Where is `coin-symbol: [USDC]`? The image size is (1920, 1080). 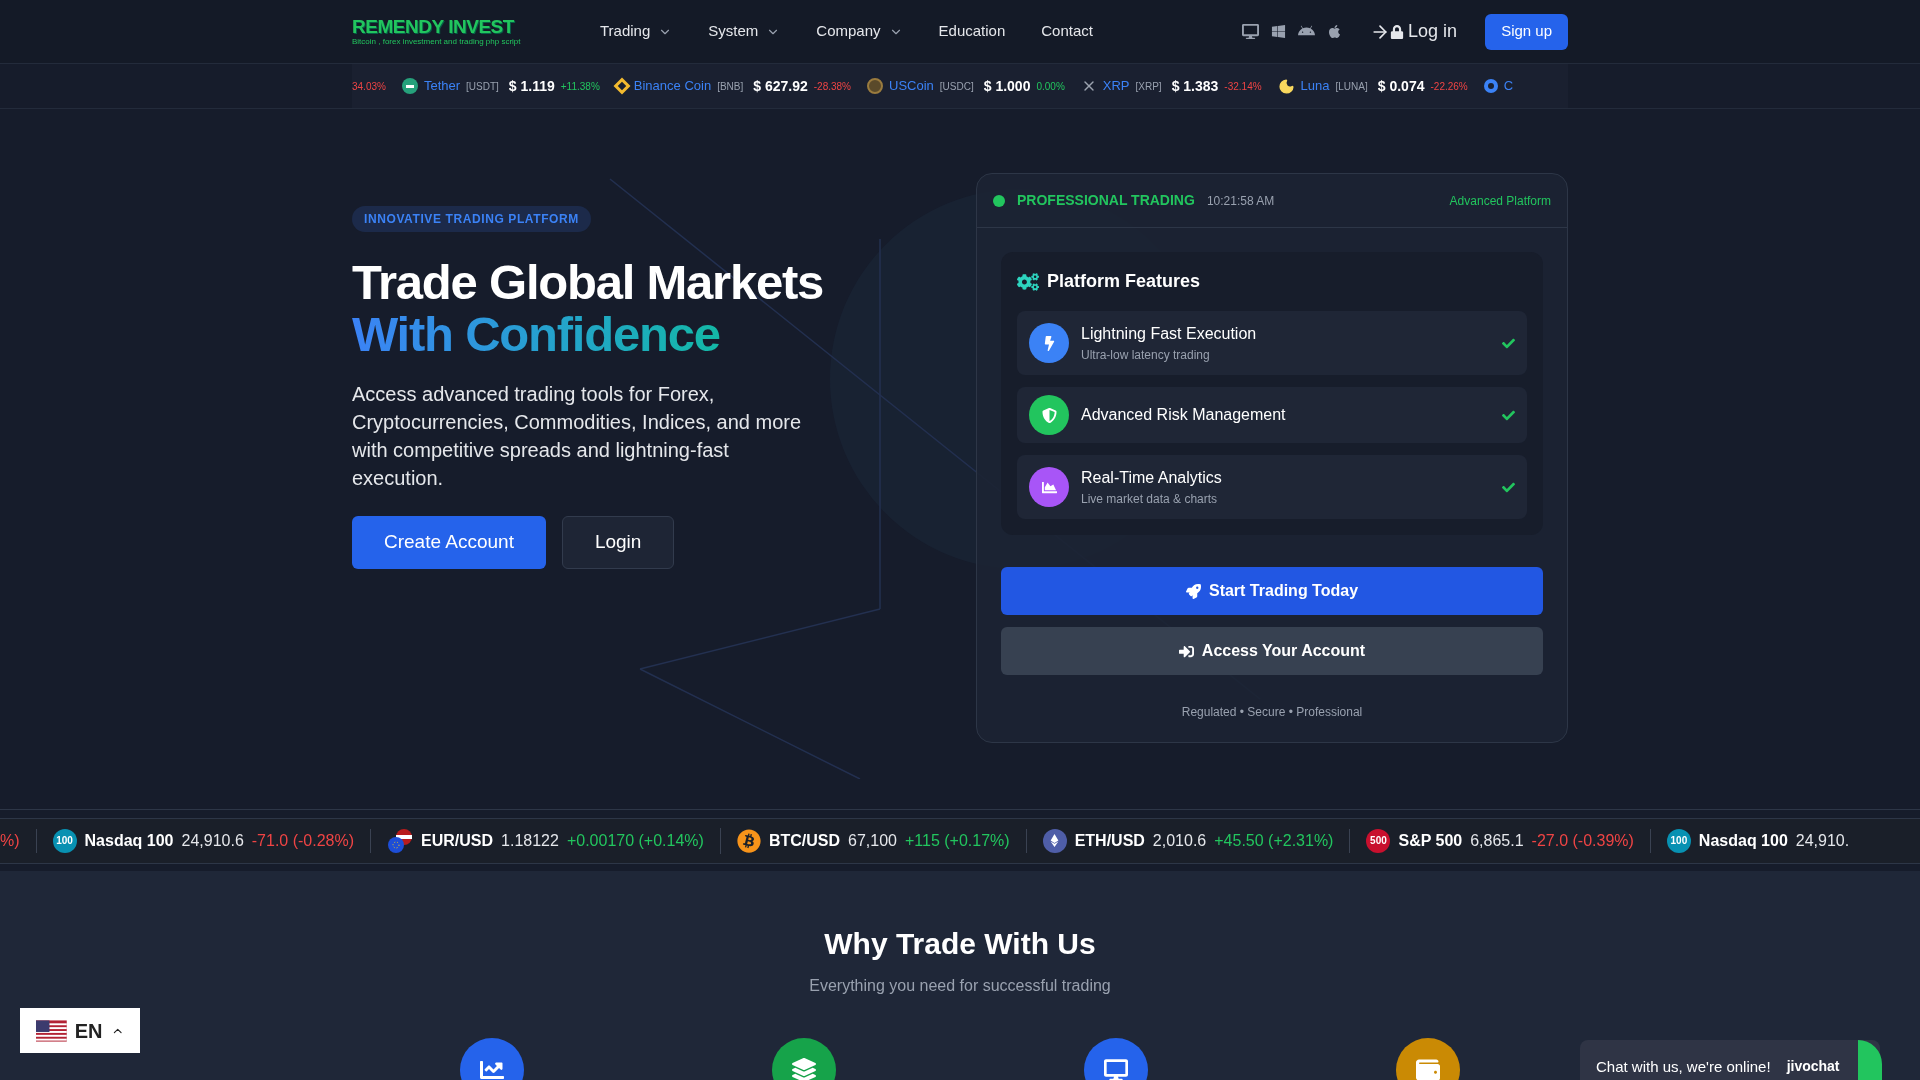
coin-symbol: [USDC] is located at coordinates (956, 86).